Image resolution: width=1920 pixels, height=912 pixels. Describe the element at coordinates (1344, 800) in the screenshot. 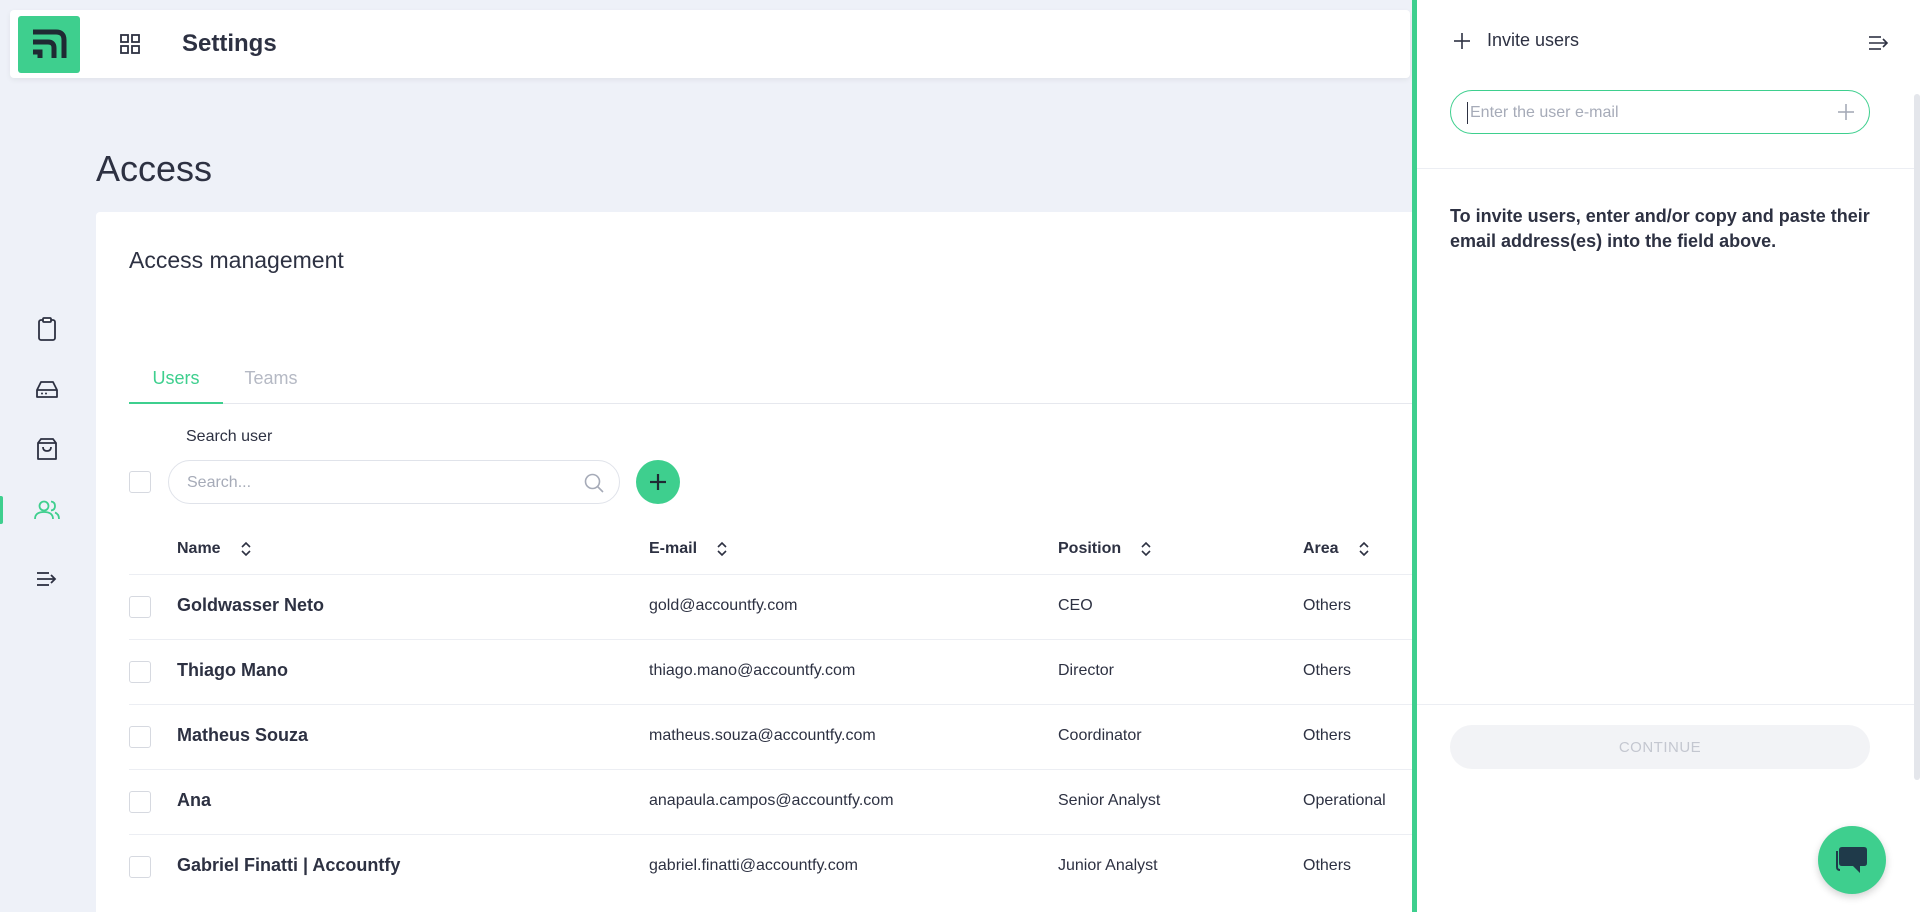

I see `user-area: Operational` at that location.